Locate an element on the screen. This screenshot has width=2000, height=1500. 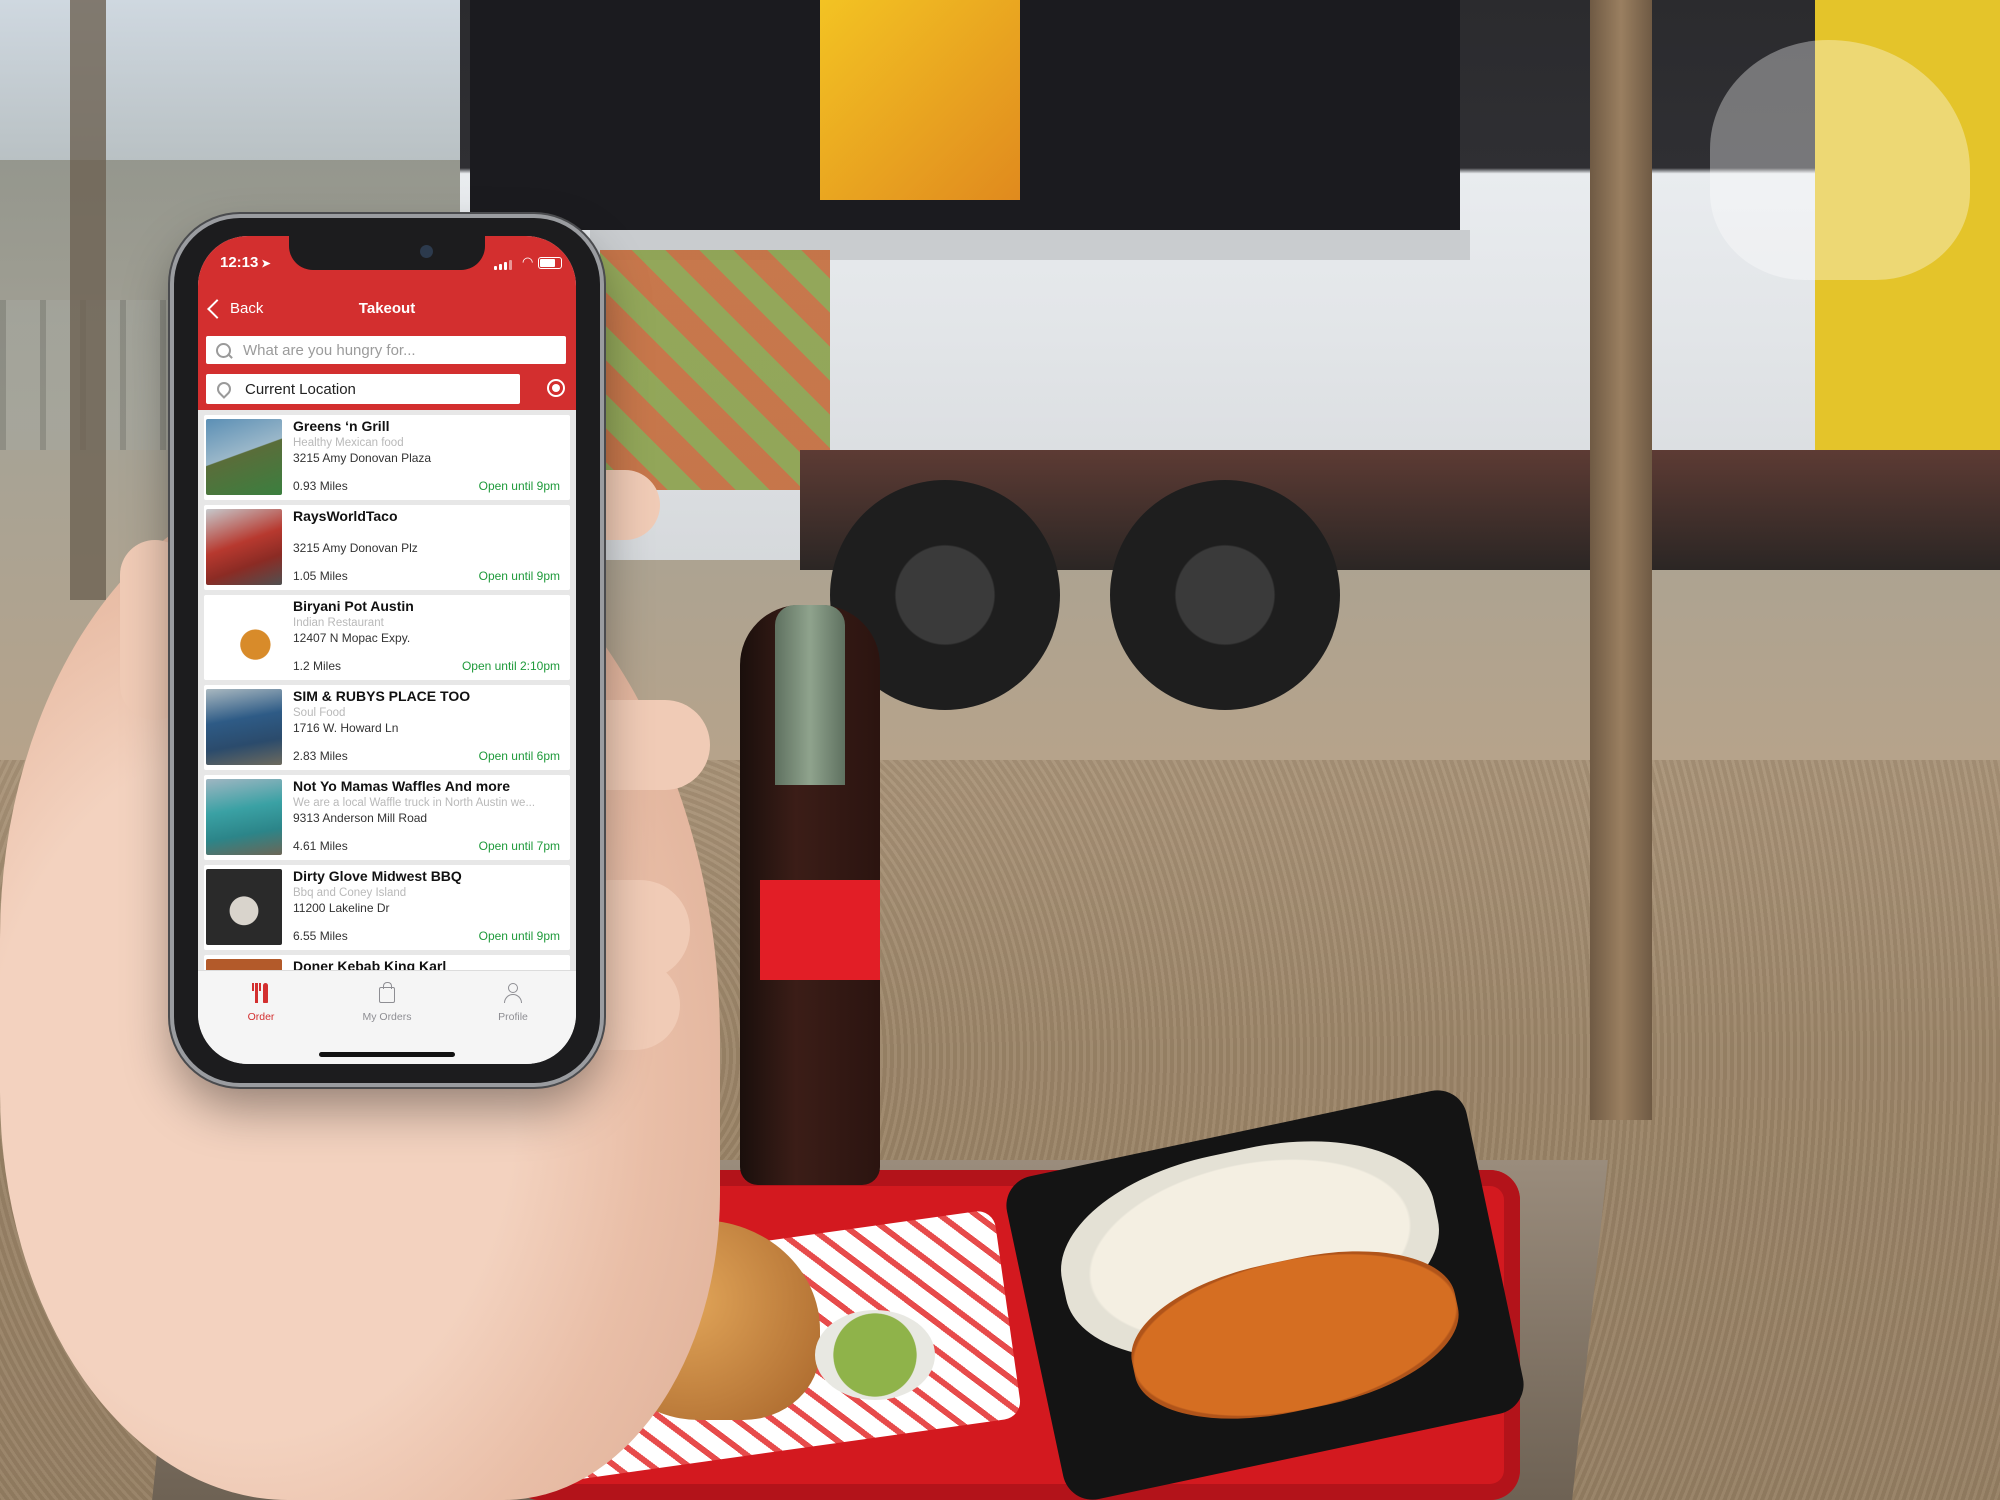
wooden-post is located at coordinates (1621, 560).